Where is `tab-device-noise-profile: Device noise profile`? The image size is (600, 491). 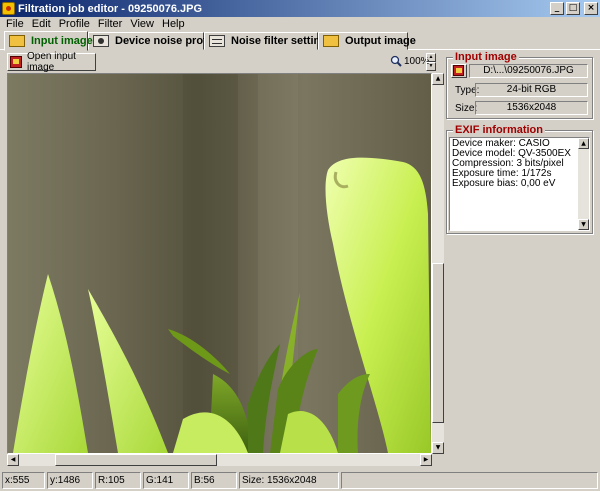
tab-device-noise-profile: Device noise profile is located at coordinates (153, 41).